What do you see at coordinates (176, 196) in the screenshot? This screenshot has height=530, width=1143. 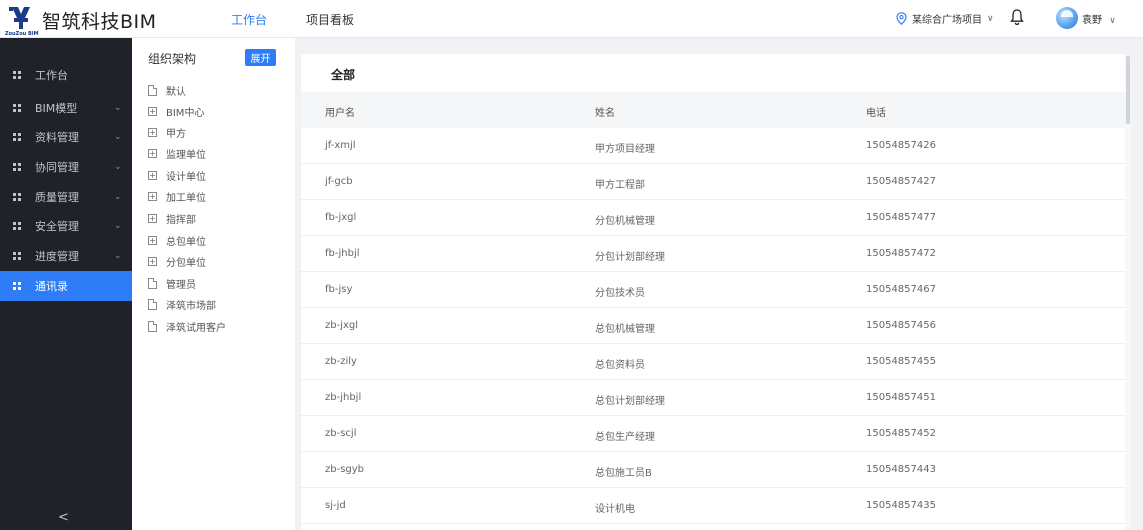 I see `tree-node-processing: + 加工单位` at bounding box center [176, 196].